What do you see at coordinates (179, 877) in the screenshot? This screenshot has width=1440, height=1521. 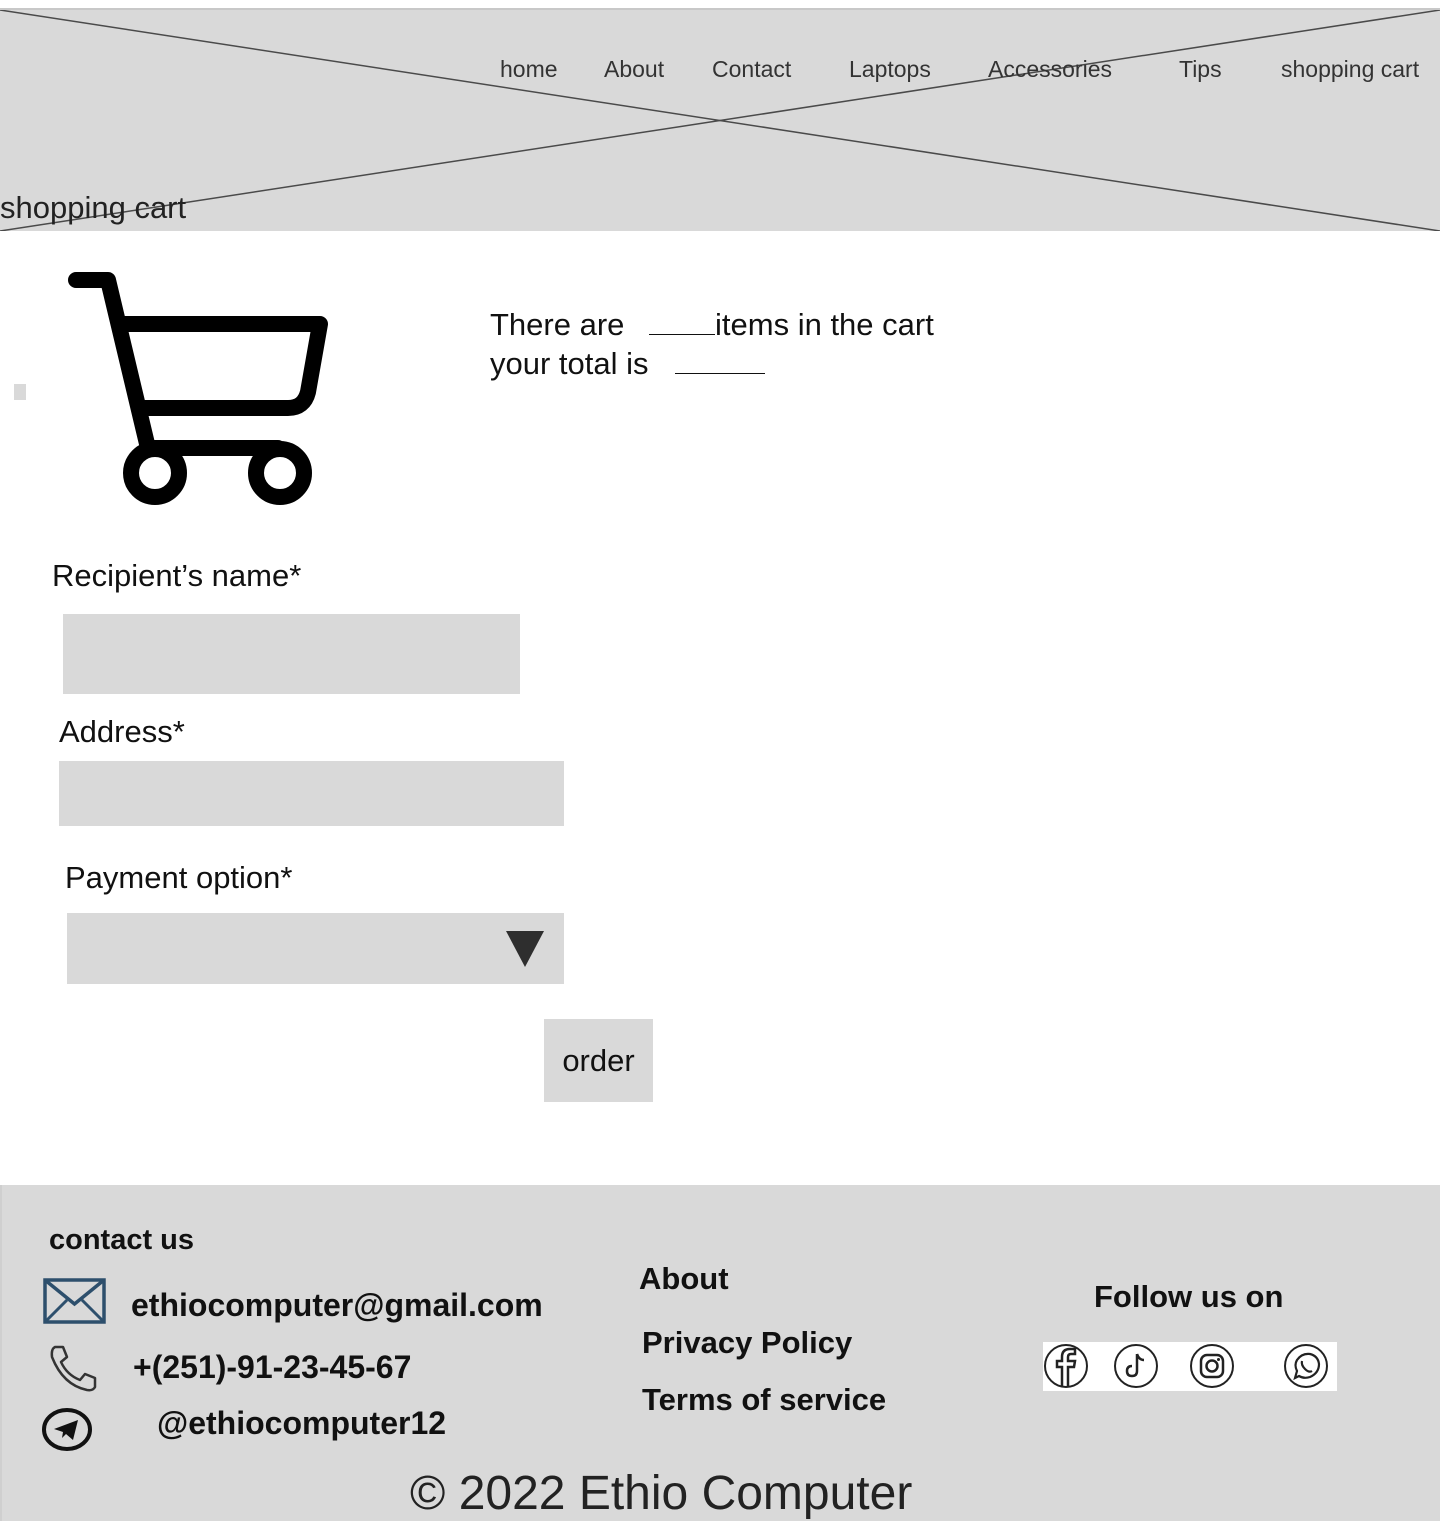 I see `payment-label: Payment option*` at bounding box center [179, 877].